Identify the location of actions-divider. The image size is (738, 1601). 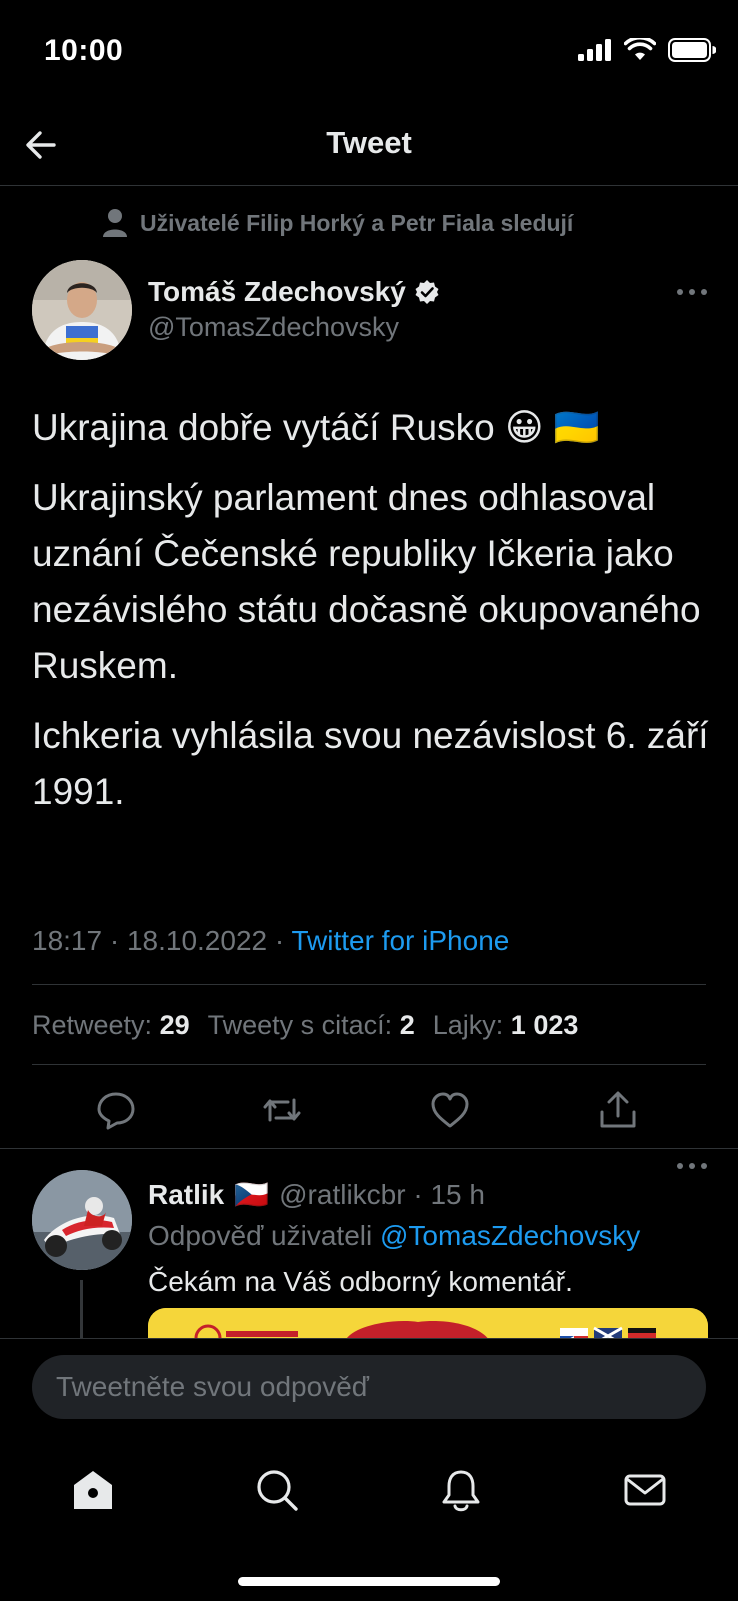
(369, 1148).